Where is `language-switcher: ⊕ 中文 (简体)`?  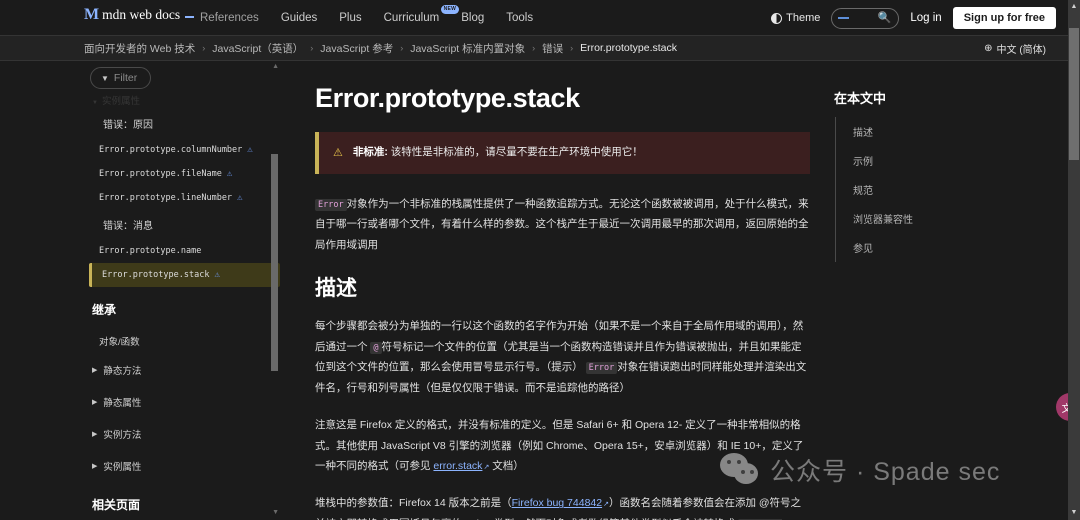
language-switcher: ⊕ 中文 (简体) is located at coordinates (1015, 48).